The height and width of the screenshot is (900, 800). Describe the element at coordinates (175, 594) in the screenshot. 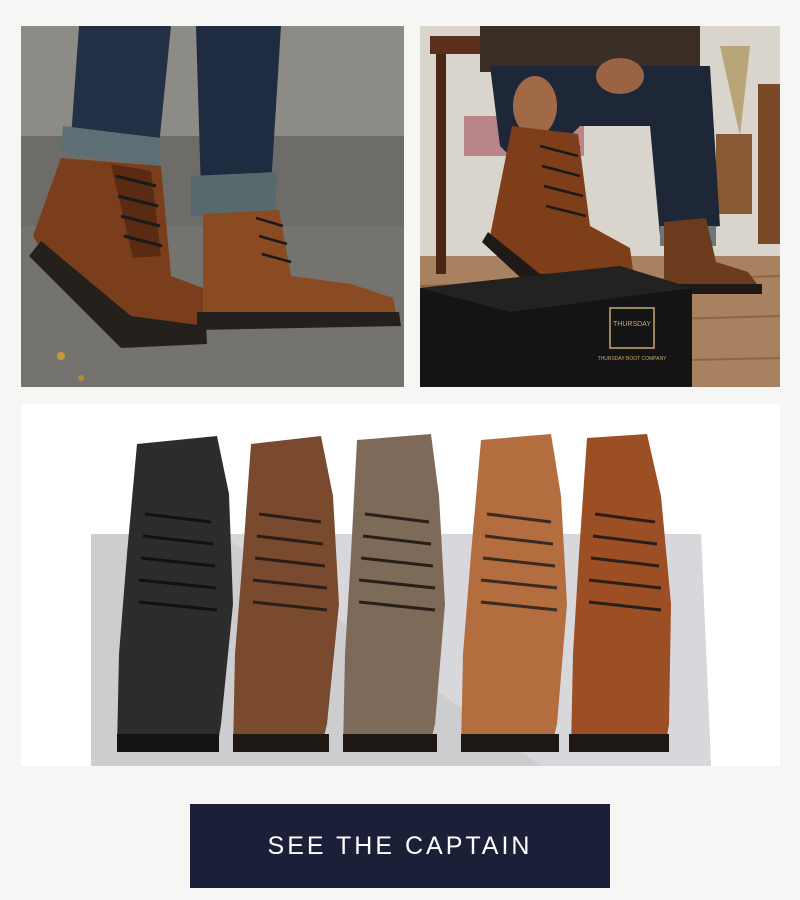

I see `boot-black` at that location.